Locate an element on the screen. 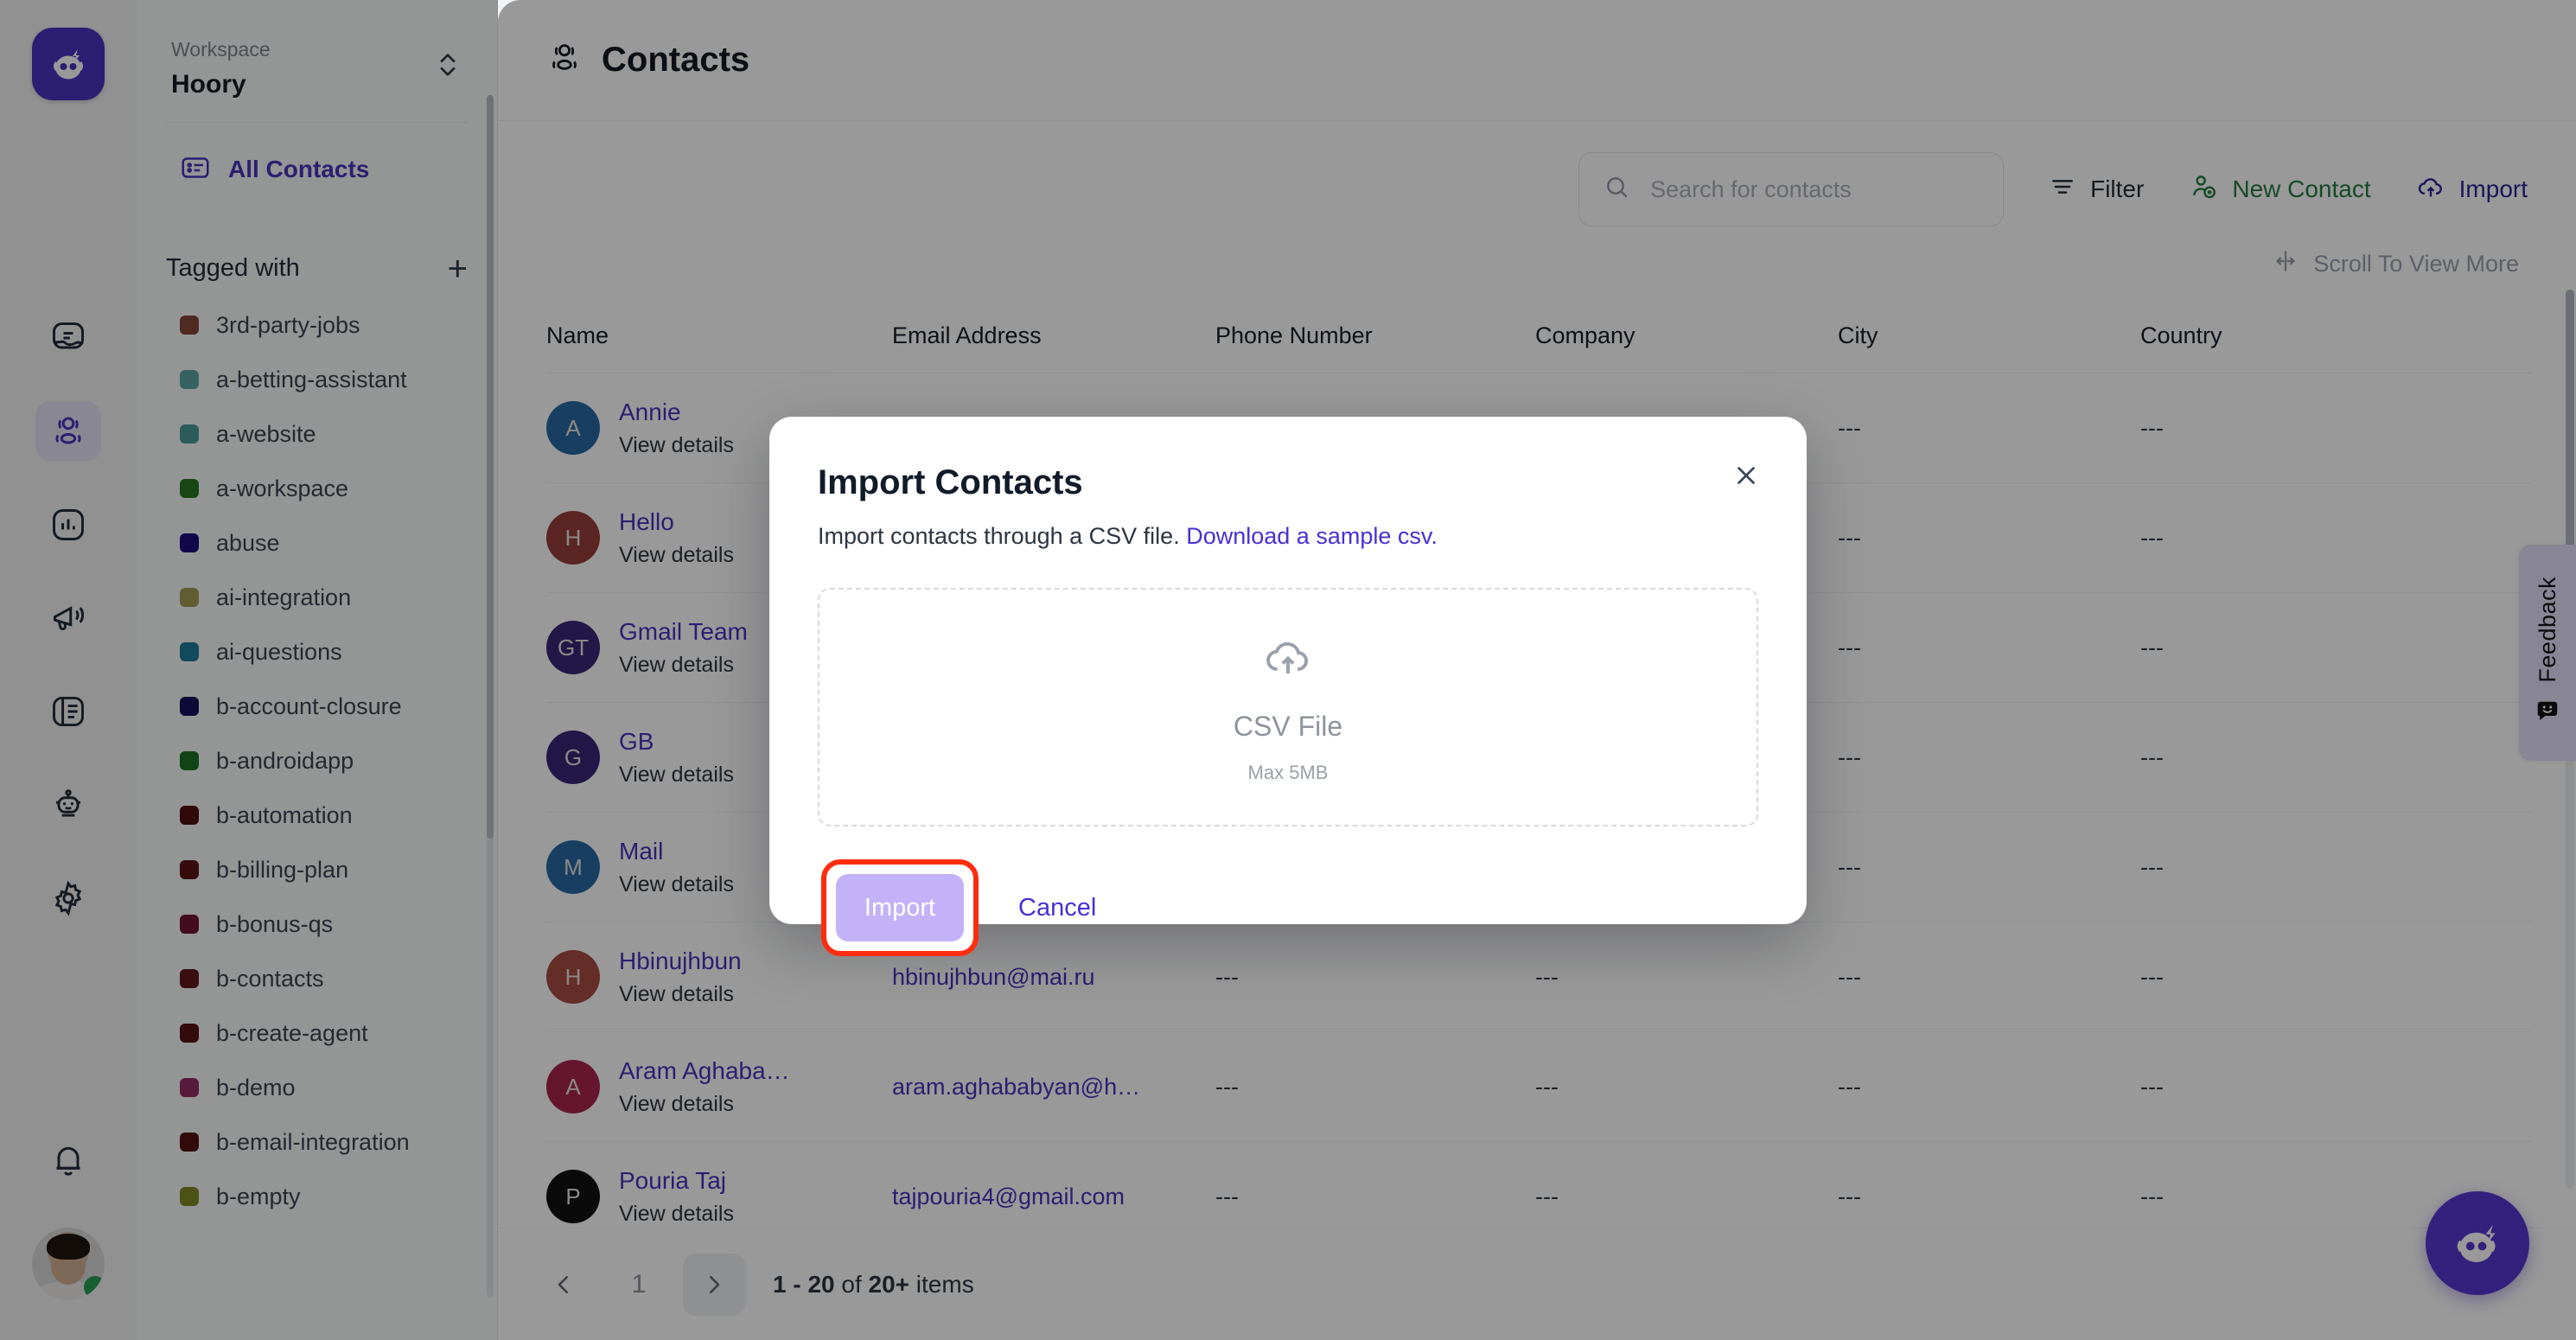  dialog-cancel-button: Cancel is located at coordinates (1057, 908).